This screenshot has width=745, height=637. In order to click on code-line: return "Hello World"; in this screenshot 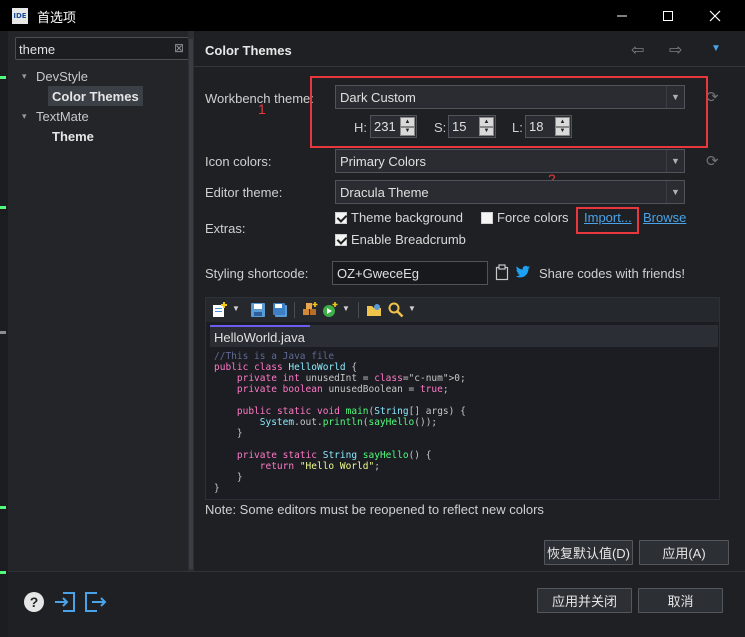, I will do `click(319, 466)`.